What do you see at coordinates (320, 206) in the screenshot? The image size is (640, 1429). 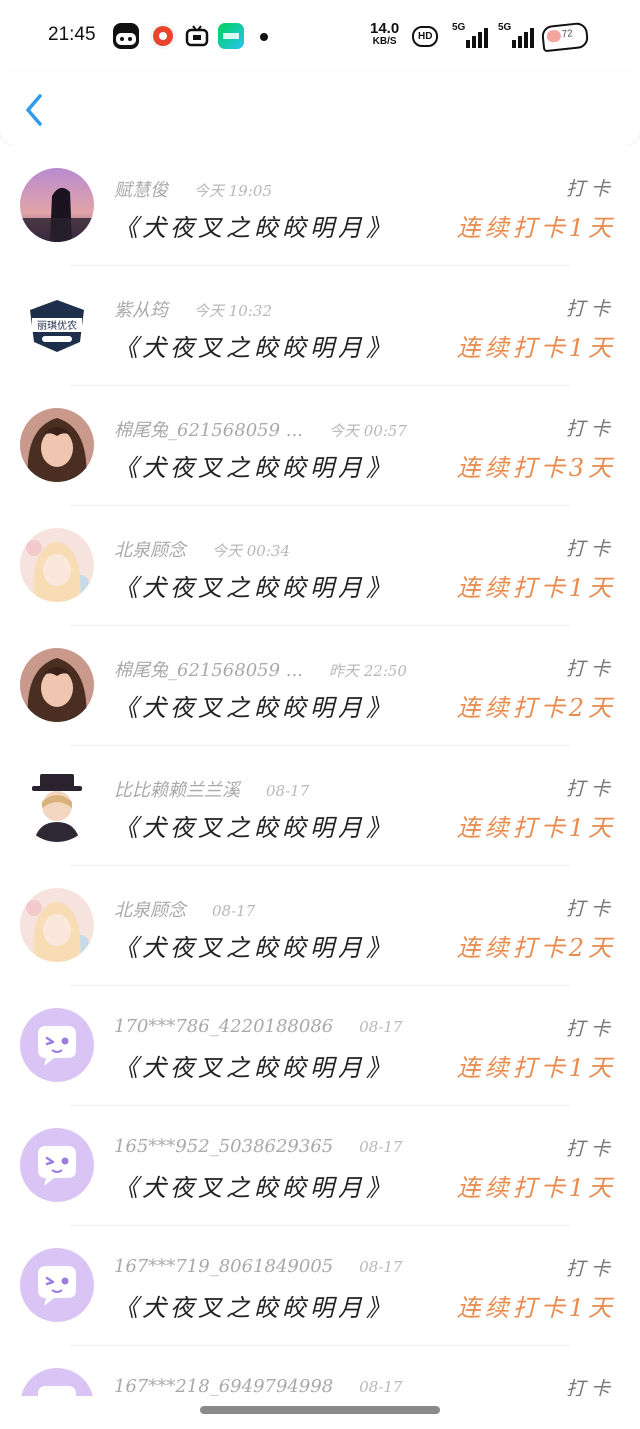 I see `checkin-row: 赋慧俊 今天 19:05 《犬夜叉之皎皎明月》 打卡 连续打卡1天` at bounding box center [320, 206].